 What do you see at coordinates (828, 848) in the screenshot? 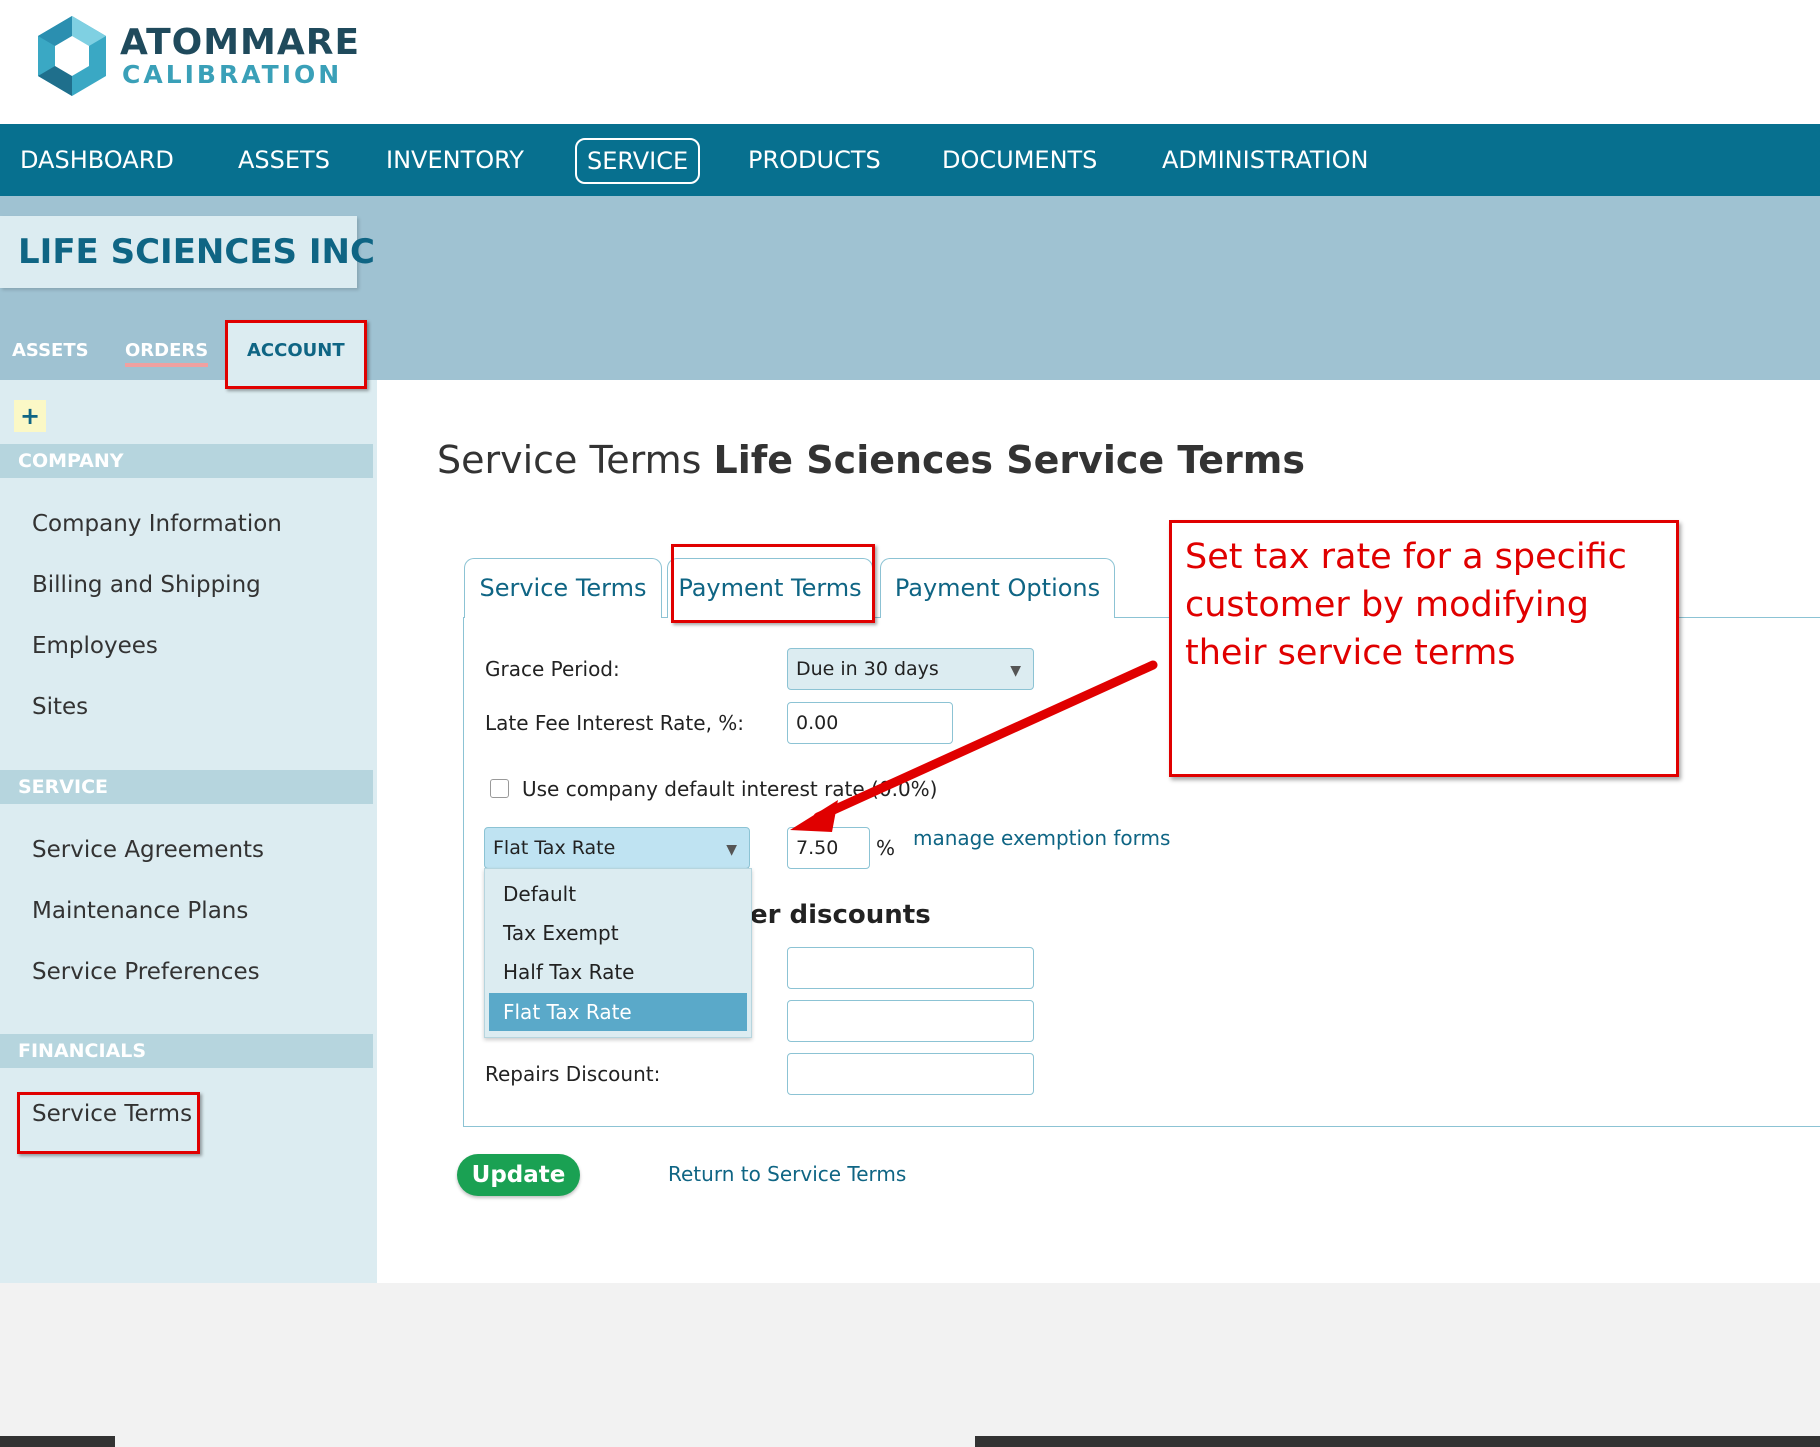
I see `tax-rate-input` at bounding box center [828, 848].